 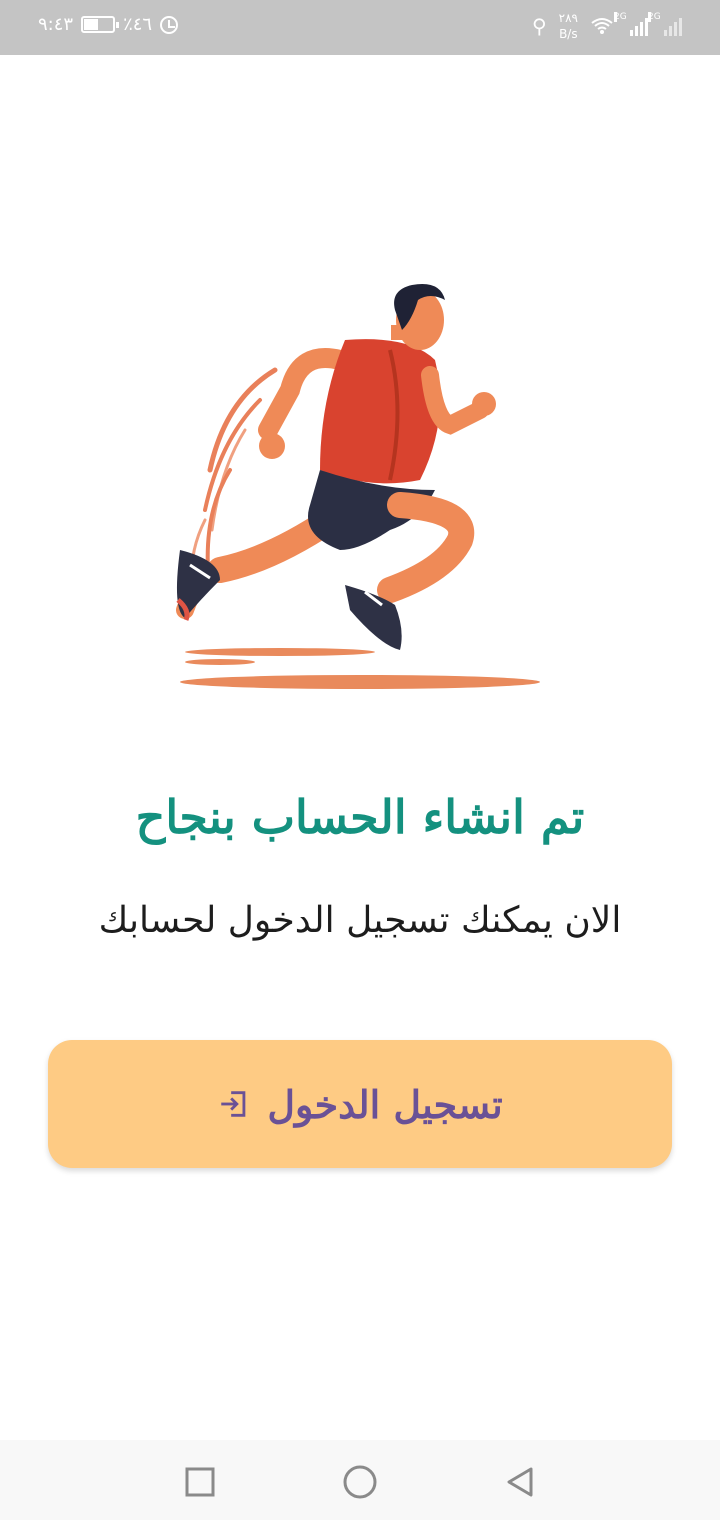 I want to click on sim1-label: 2G, so click(x=620, y=17).